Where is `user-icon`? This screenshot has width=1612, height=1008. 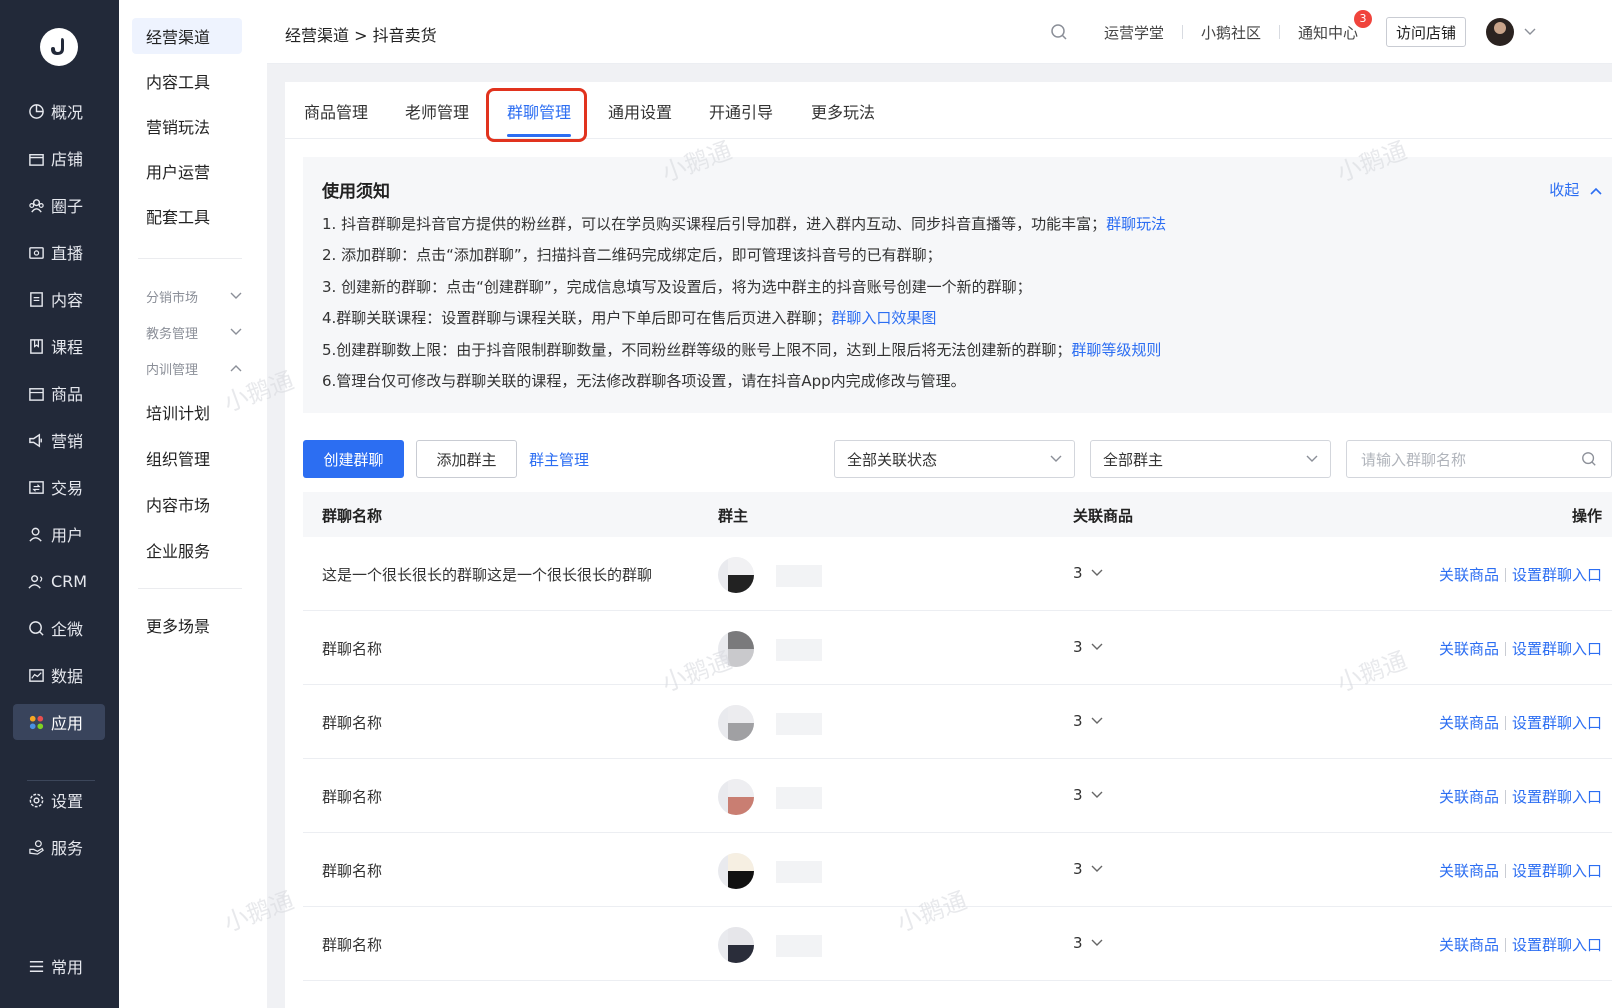
user-icon is located at coordinates (36, 534).